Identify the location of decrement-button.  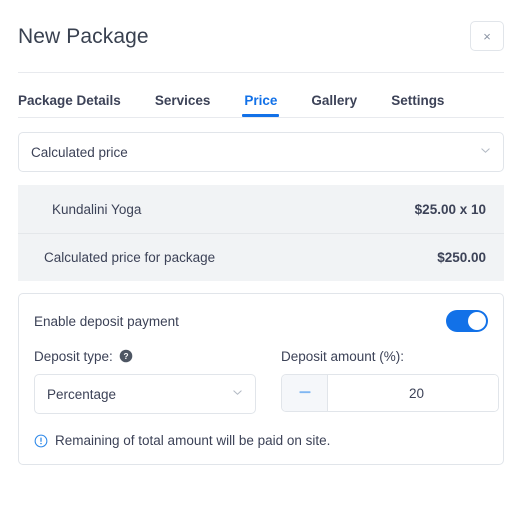
(305, 393).